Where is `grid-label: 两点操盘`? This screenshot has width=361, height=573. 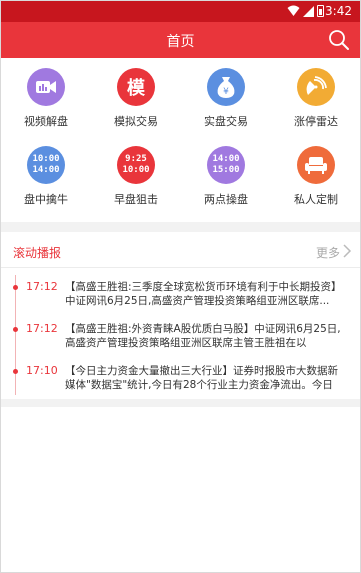 grid-label: 两点操盘 is located at coordinates (226, 199).